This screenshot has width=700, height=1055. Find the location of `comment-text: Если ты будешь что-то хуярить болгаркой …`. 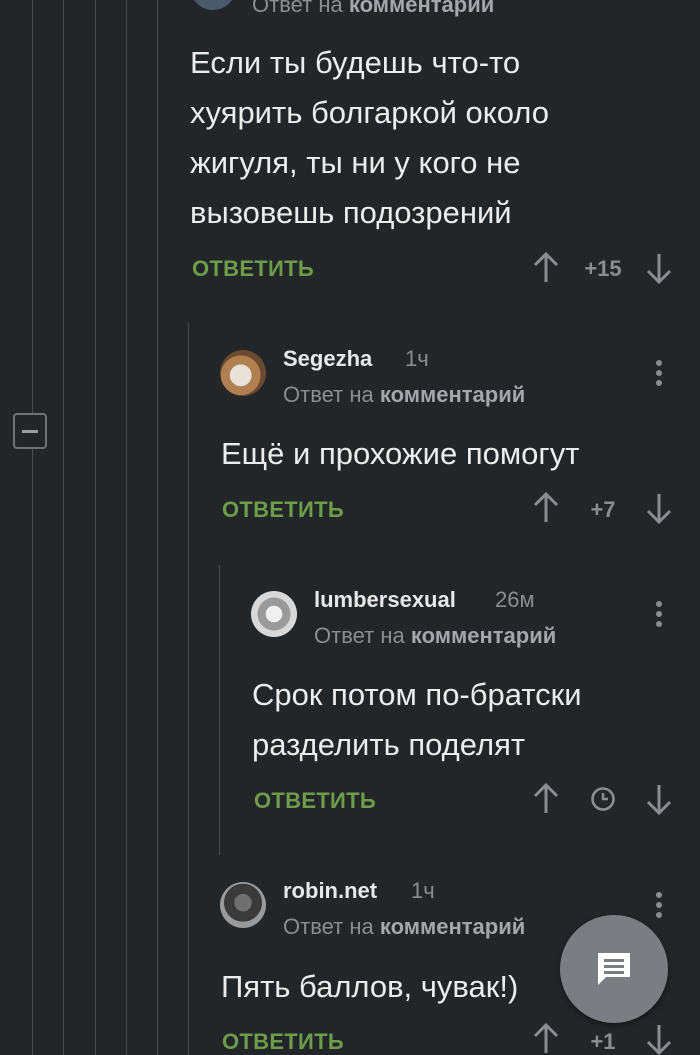

comment-text: Если ты будешь что-то хуярить болгаркой … is located at coordinates (369, 137).